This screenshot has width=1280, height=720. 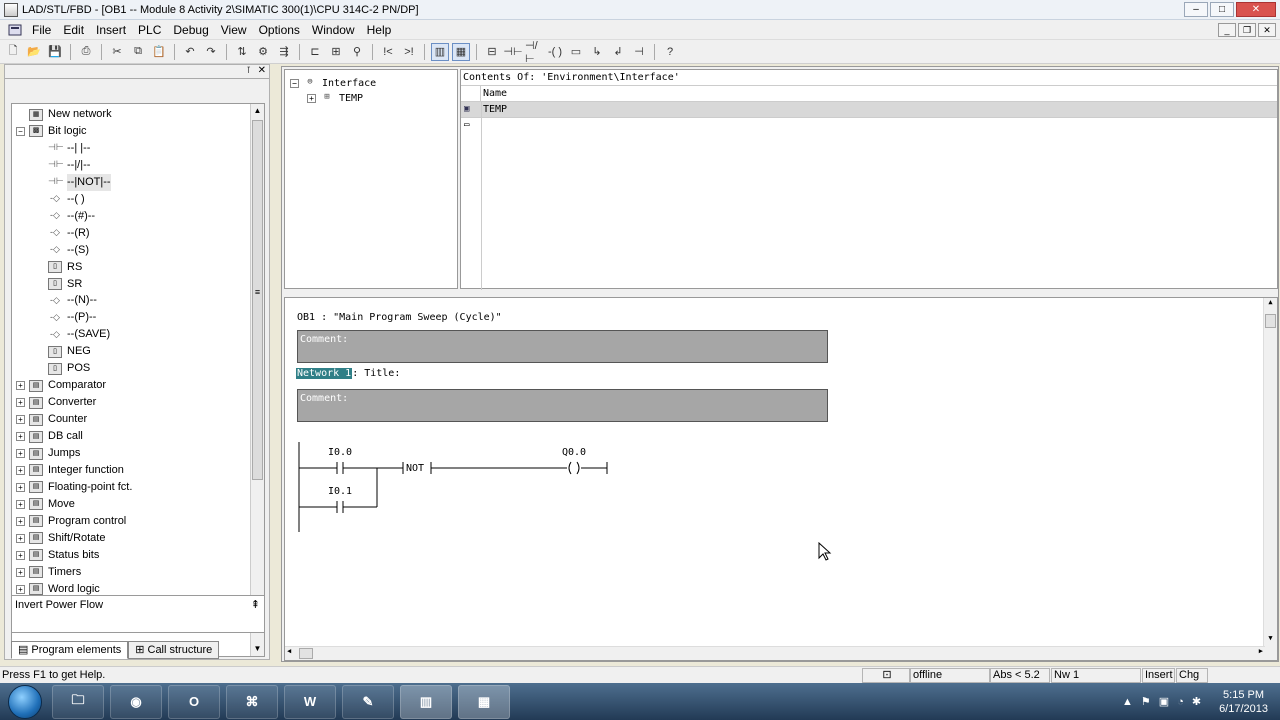 I want to click on explorer-icon: 🗀, so click(x=78, y=701).